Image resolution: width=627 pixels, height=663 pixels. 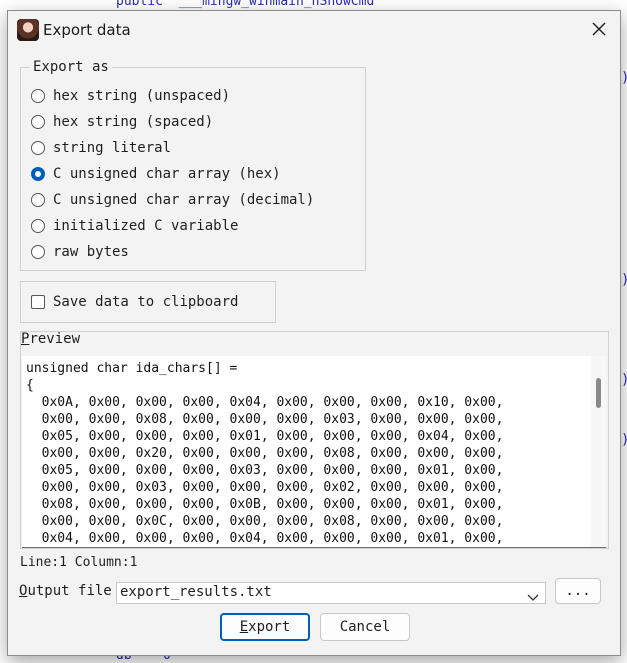 What do you see at coordinates (133, 122) in the screenshot?
I see `radio-label: hex string (spaced)` at bounding box center [133, 122].